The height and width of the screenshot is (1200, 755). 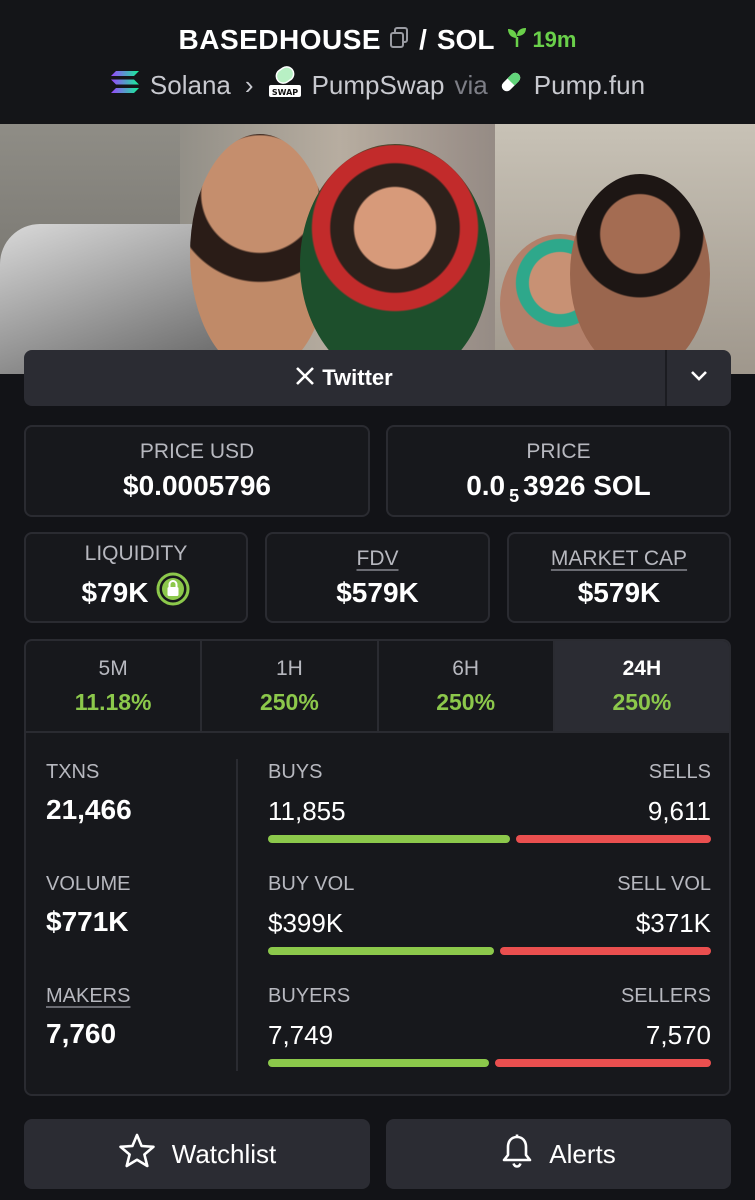 What do you see at coordinates (467, 686) in the screenshot?
I see `tab-6h: 6H 250%` at bounding box center [467, 686].